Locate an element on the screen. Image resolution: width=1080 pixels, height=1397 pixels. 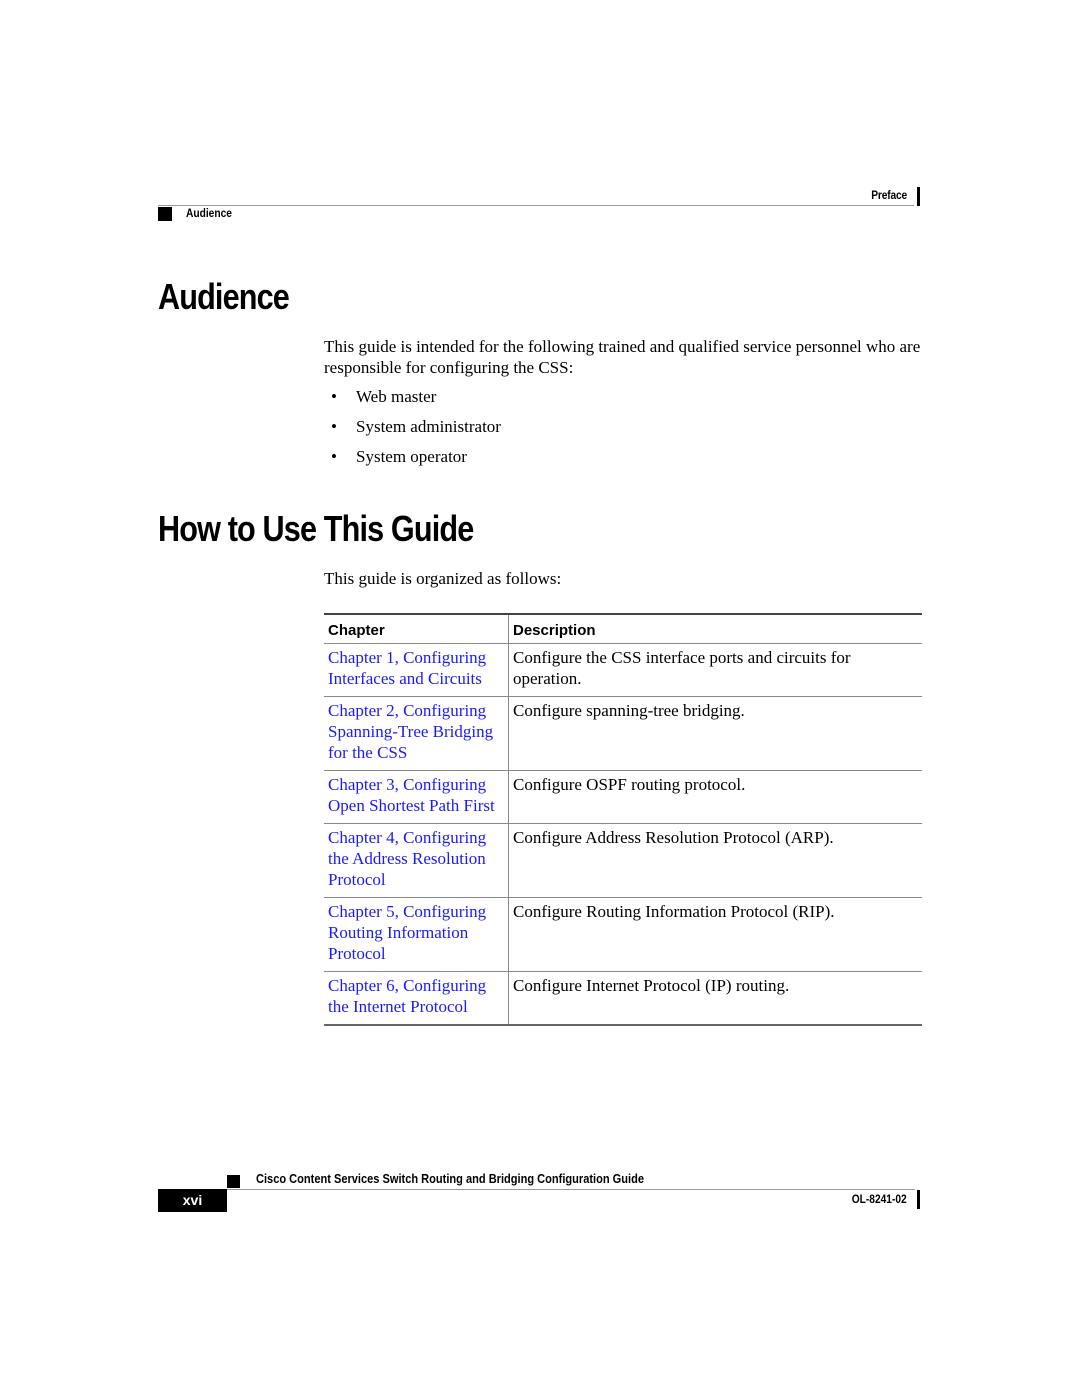
footer-square-mark is located at coordinates (233, 1181).